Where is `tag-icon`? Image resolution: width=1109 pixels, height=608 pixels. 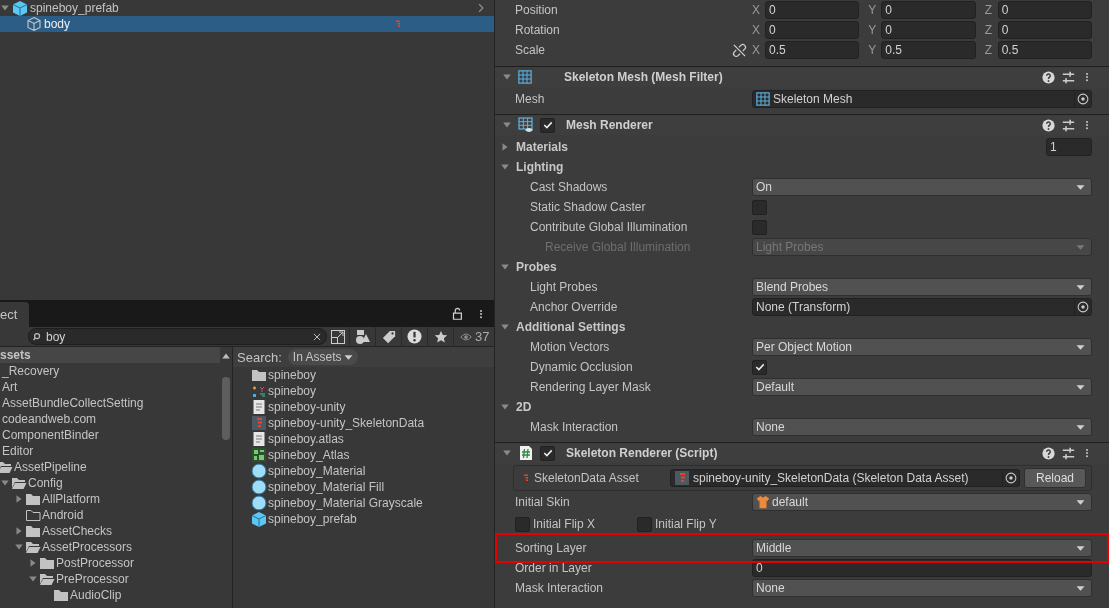
tag-icon is located at coordinates (388, 336).